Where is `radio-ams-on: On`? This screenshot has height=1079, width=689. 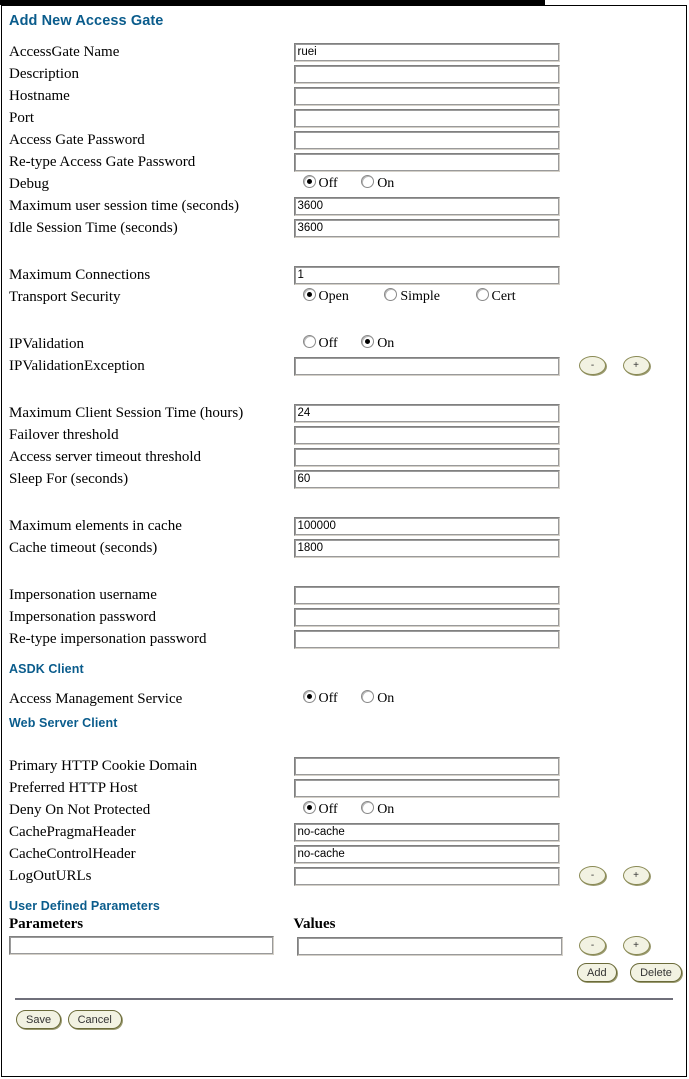
radio-ams-on: On is located at coordinates (377, 699).